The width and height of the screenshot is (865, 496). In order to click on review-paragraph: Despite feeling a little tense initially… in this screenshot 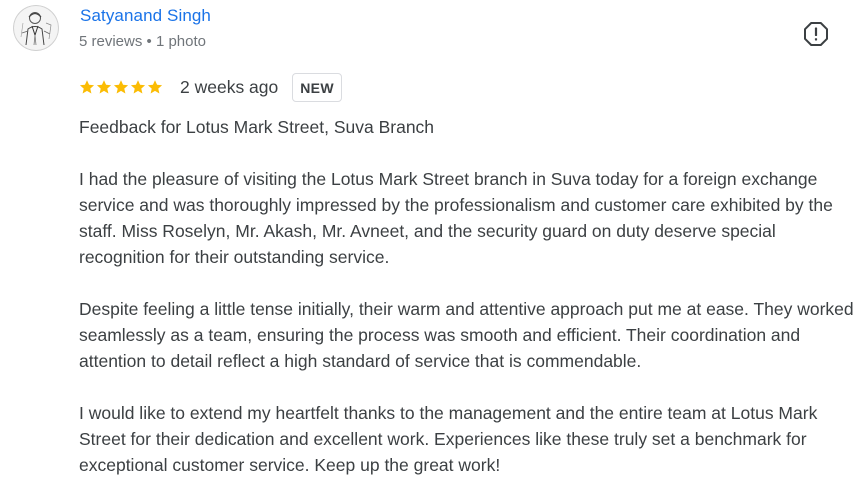, I will do `click(466, 335)`.